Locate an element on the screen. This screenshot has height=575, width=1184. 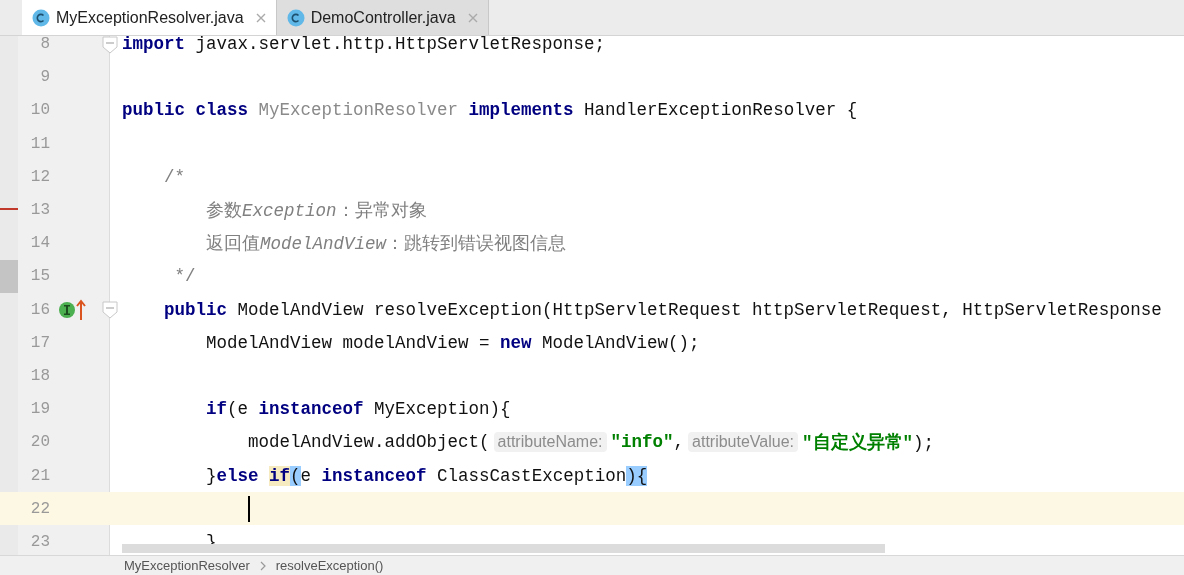
line-number: 22 is located at coordinates (39, 508).